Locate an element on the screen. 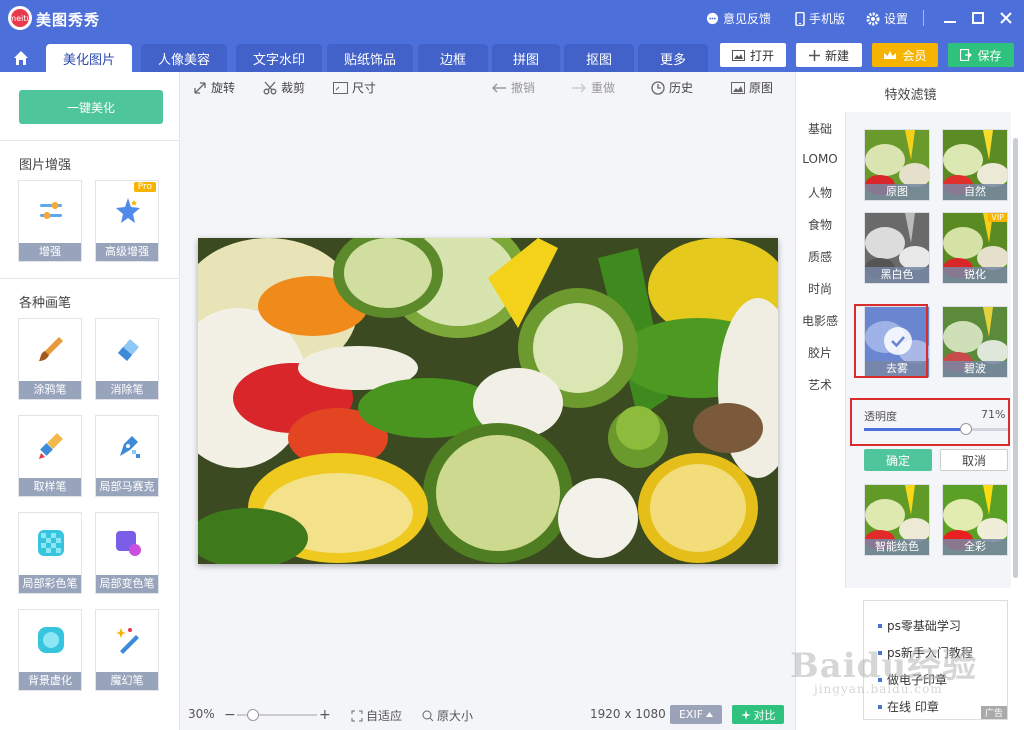 This screenshot has height=730, width=1024. zoom-slider-knob is located at coordinates (253, 715).